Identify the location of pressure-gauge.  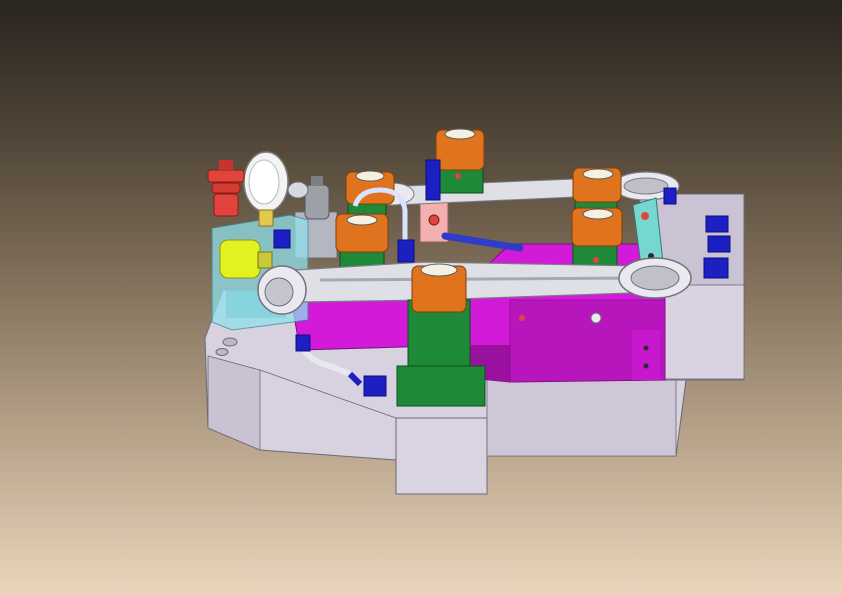
(266, 189).